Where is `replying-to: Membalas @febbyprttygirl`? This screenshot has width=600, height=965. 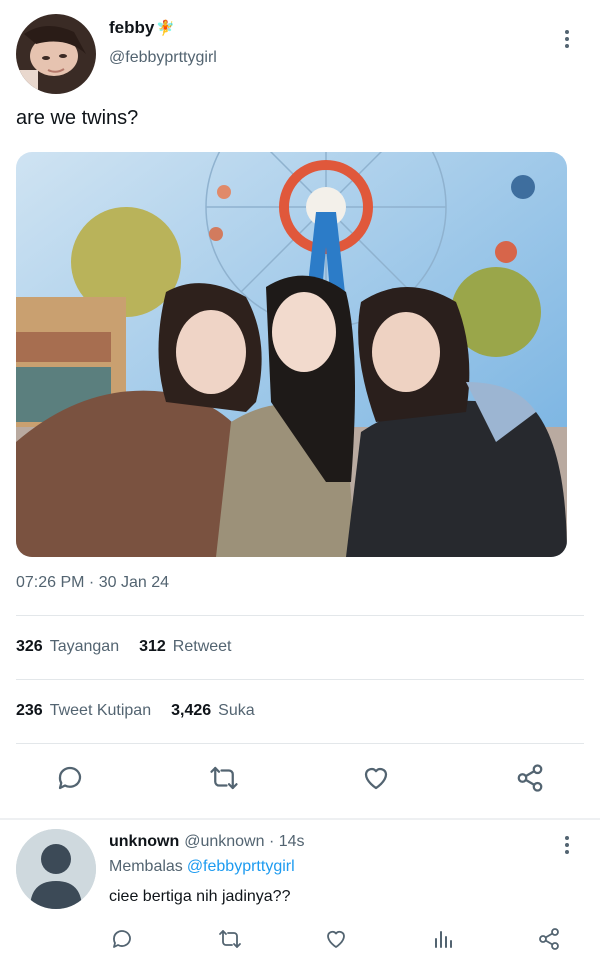
replying-to: Membalas @febbyprttygirl is located at coordinates (202, 867).